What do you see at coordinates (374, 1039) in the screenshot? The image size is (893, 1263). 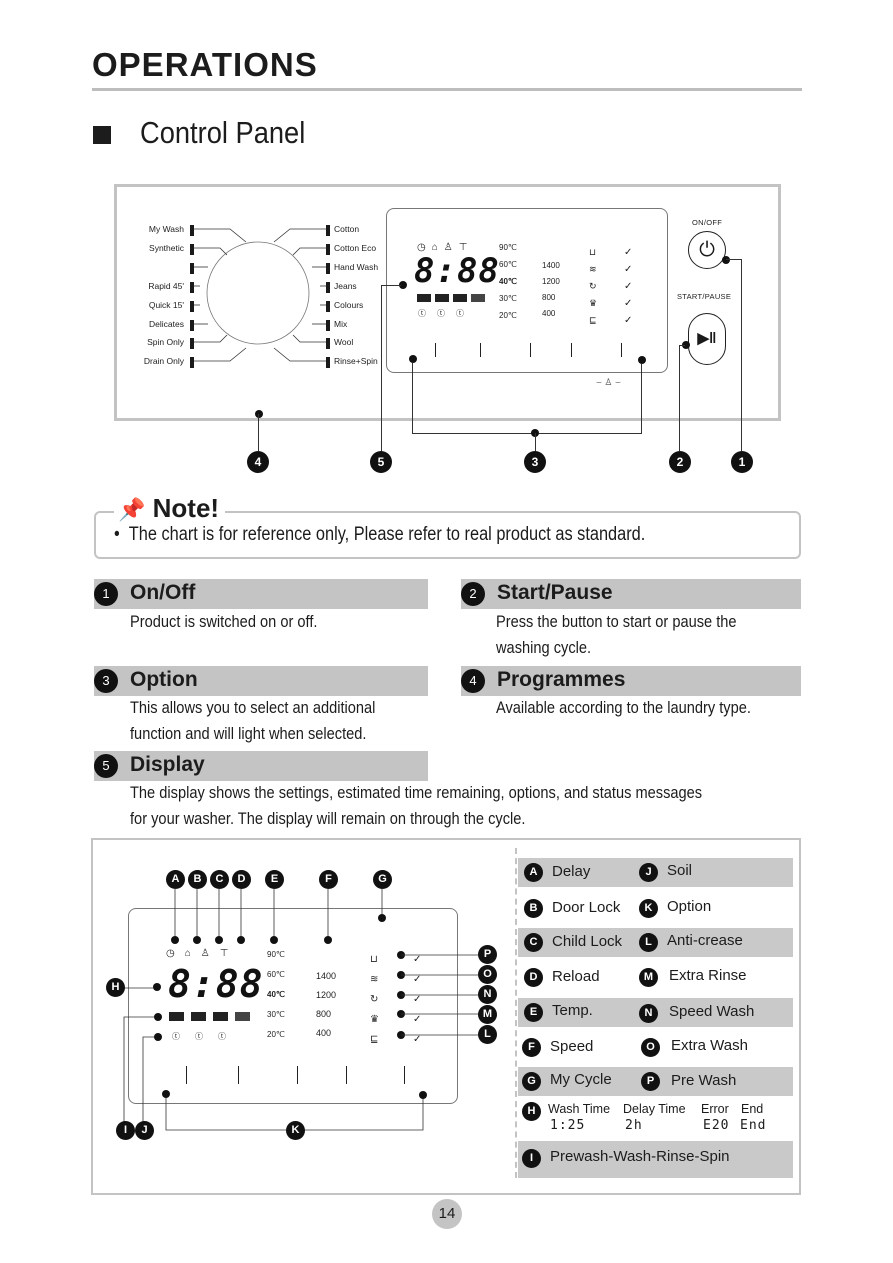 I see `anti-crease-icon: ⊑` at bounding box center [374, 1039].